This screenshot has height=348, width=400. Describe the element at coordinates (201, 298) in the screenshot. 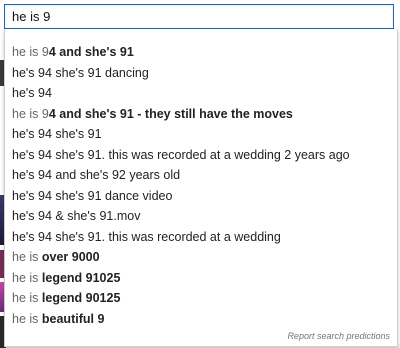

I see `suggestion-item: he is legend 90125` at that location.